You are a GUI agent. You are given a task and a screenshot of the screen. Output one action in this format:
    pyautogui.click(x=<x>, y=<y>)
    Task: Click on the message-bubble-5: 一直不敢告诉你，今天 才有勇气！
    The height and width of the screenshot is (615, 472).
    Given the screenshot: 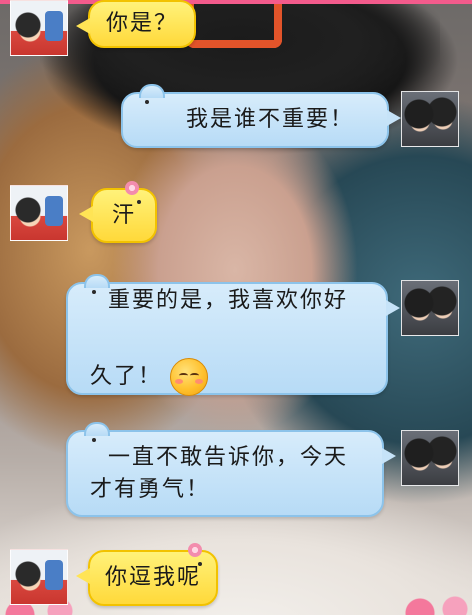 What is the action you would take?
    pyautogui.click(x=231, y=469)
    